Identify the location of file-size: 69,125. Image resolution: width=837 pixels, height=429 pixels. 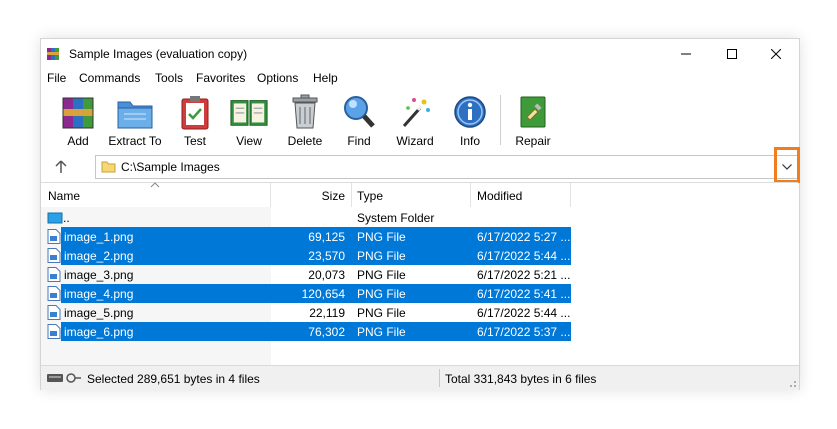
(326, 237).